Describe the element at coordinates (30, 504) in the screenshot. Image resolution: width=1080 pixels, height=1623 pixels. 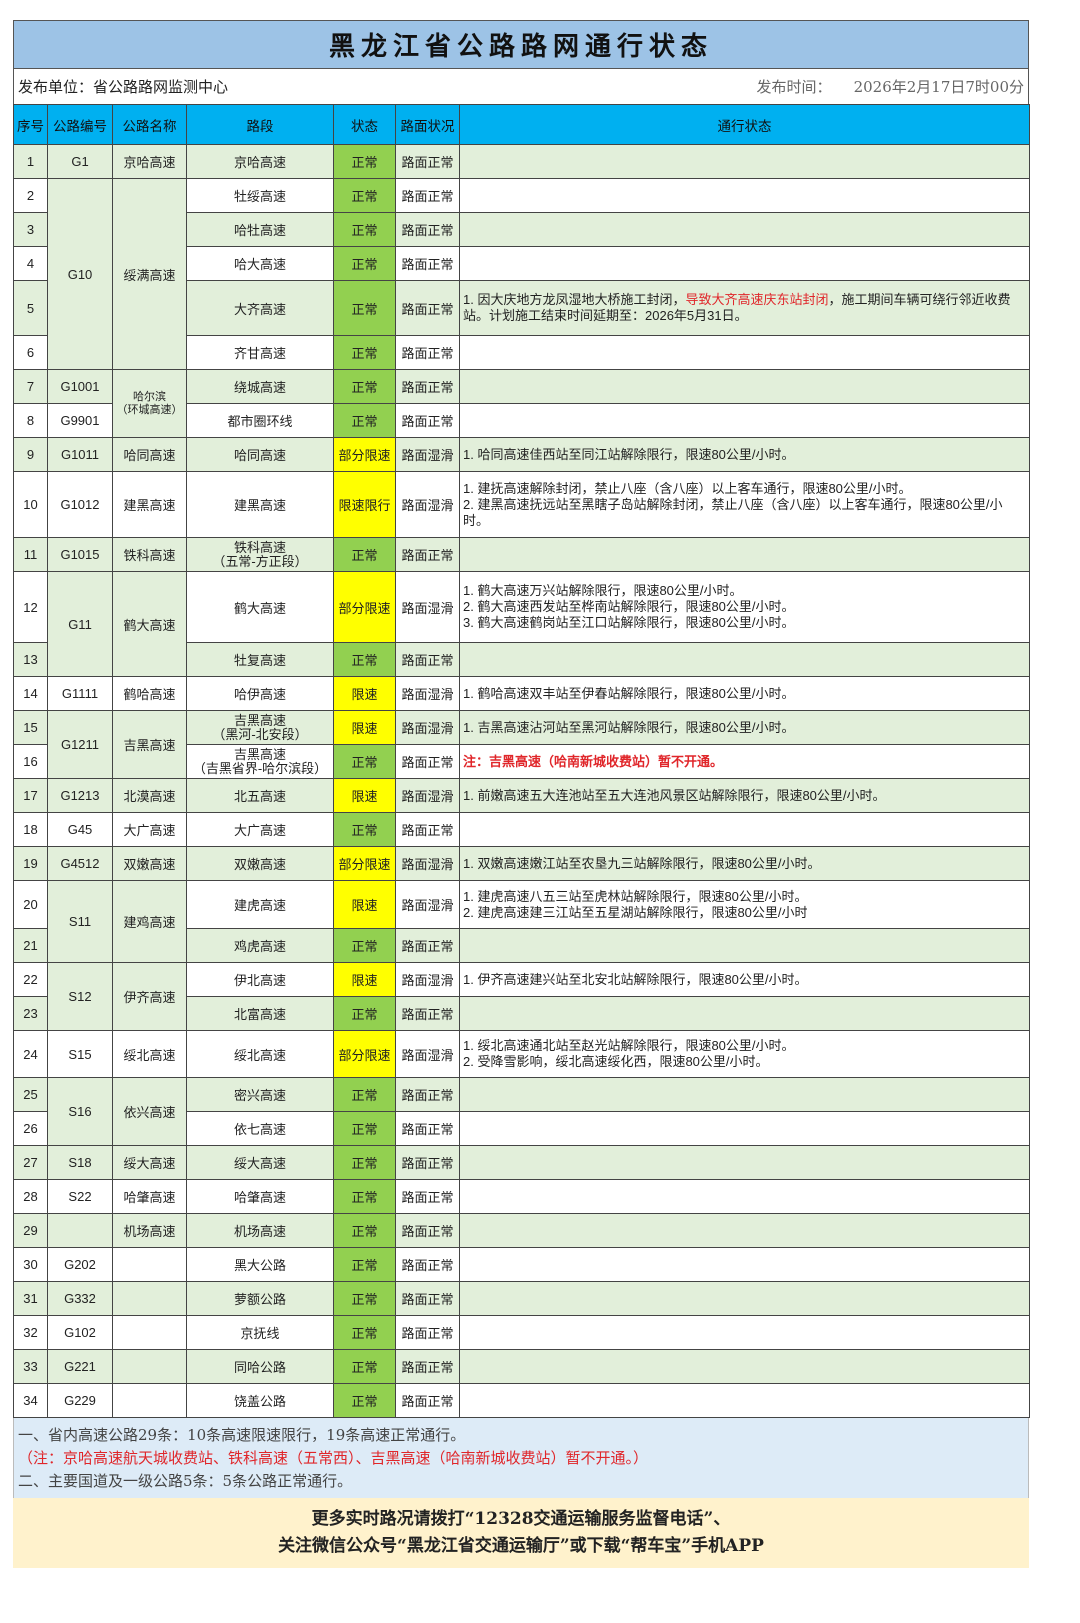
I see `row-number: 10` at that location.